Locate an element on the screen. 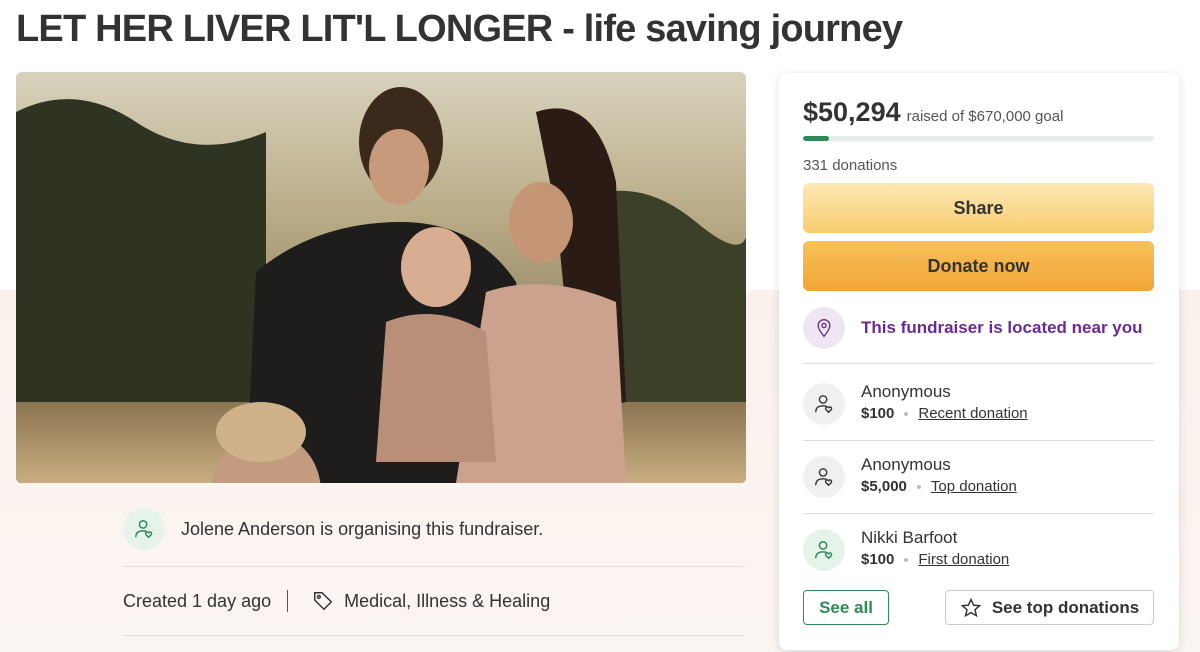 This screenshot has height=652, width=1200. category-link: Medical, Illness & Healing is located at coordinates (447, 601).